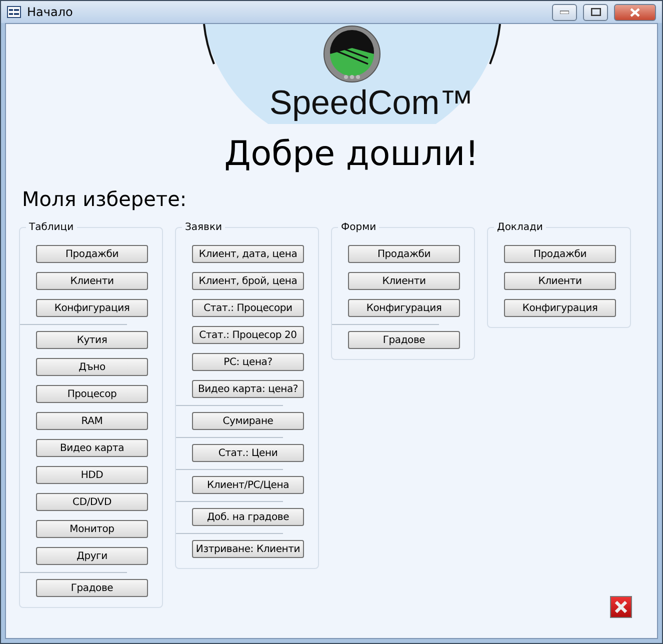 This screenshot has height=644, width=663. Describe the element at coordinates (203, 227) in the screenshot. I see `group-title: Заявки` at that location.